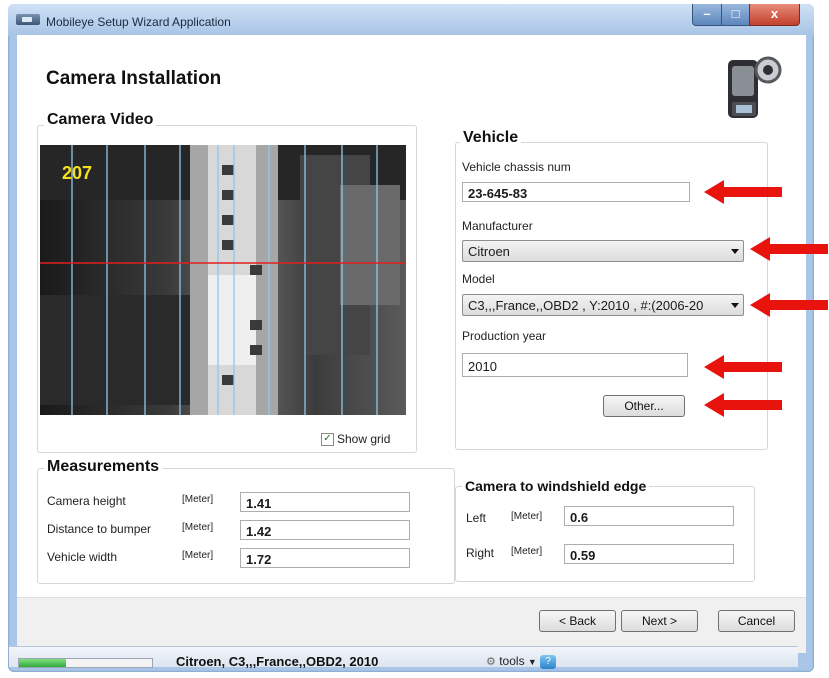 The width and height of the screenshot is (829, 678). What do you see at coordinates (774, 15) in the screenshot?
I see `close-button: x` at bounding box center [774, 15].